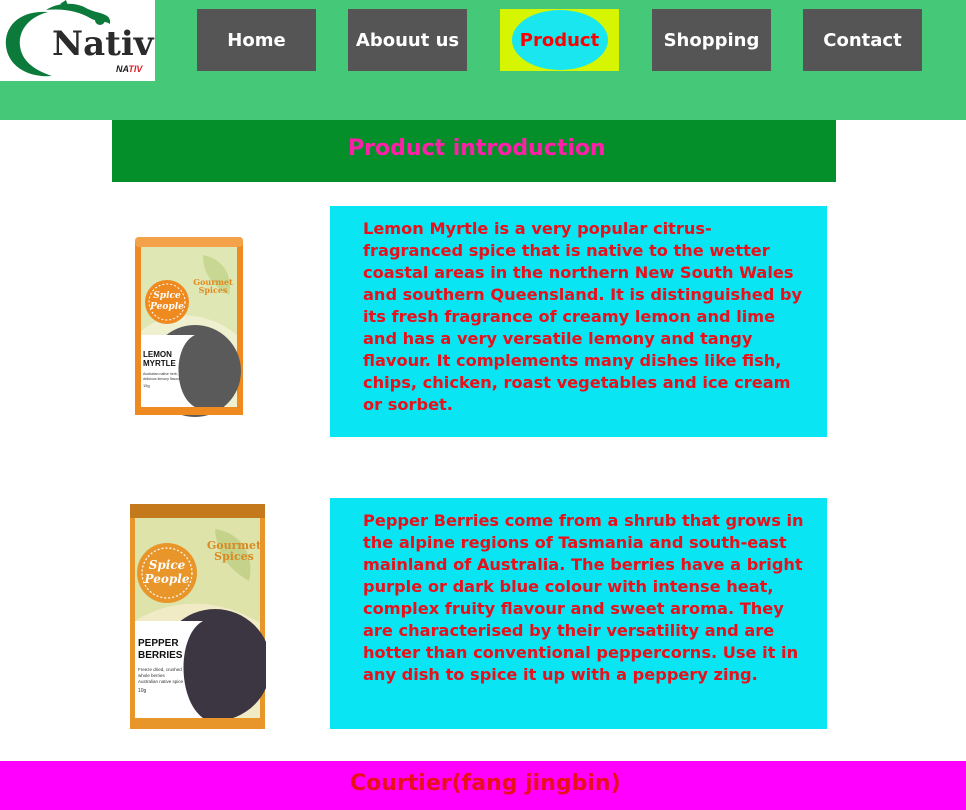 The image size is (966, 810). What do you see at coordinates (142, 691) in the screenshot?
I see `svg-text: 10g` at bounding box center [142, 691].